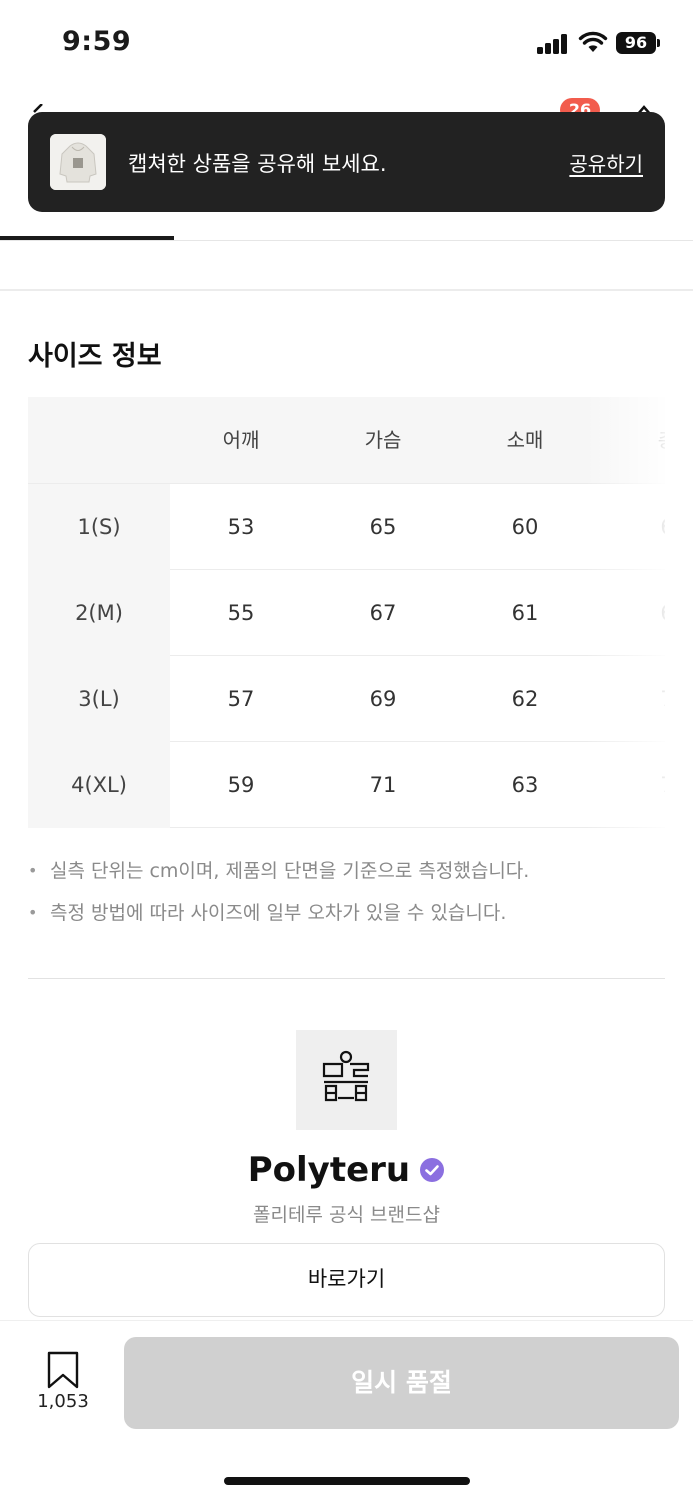  What do you see at coordinates (636, 43) in the screenshot?
I see `battery-indicator: 96` at bounding box center [636, 43].